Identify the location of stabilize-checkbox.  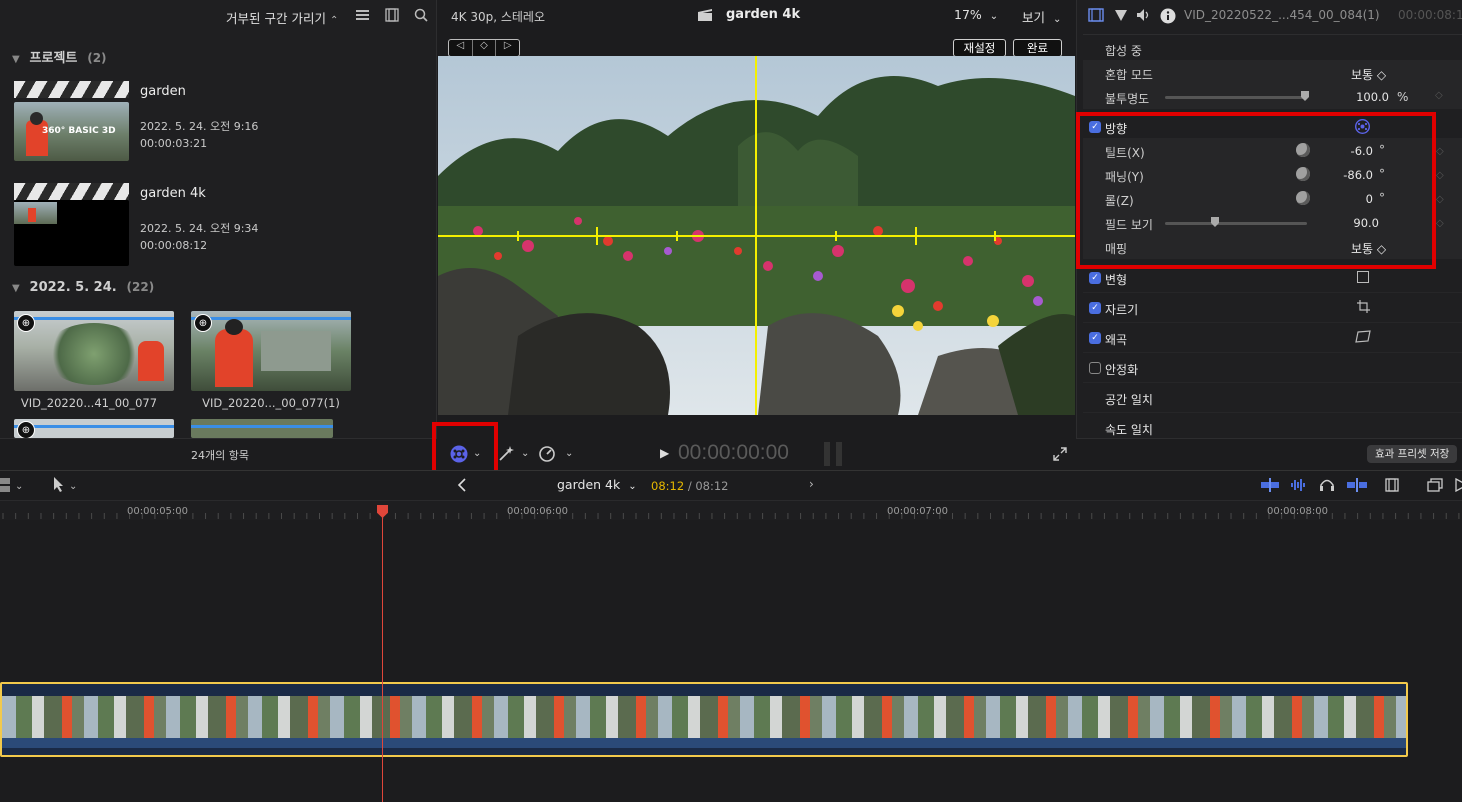
(1095, 368).